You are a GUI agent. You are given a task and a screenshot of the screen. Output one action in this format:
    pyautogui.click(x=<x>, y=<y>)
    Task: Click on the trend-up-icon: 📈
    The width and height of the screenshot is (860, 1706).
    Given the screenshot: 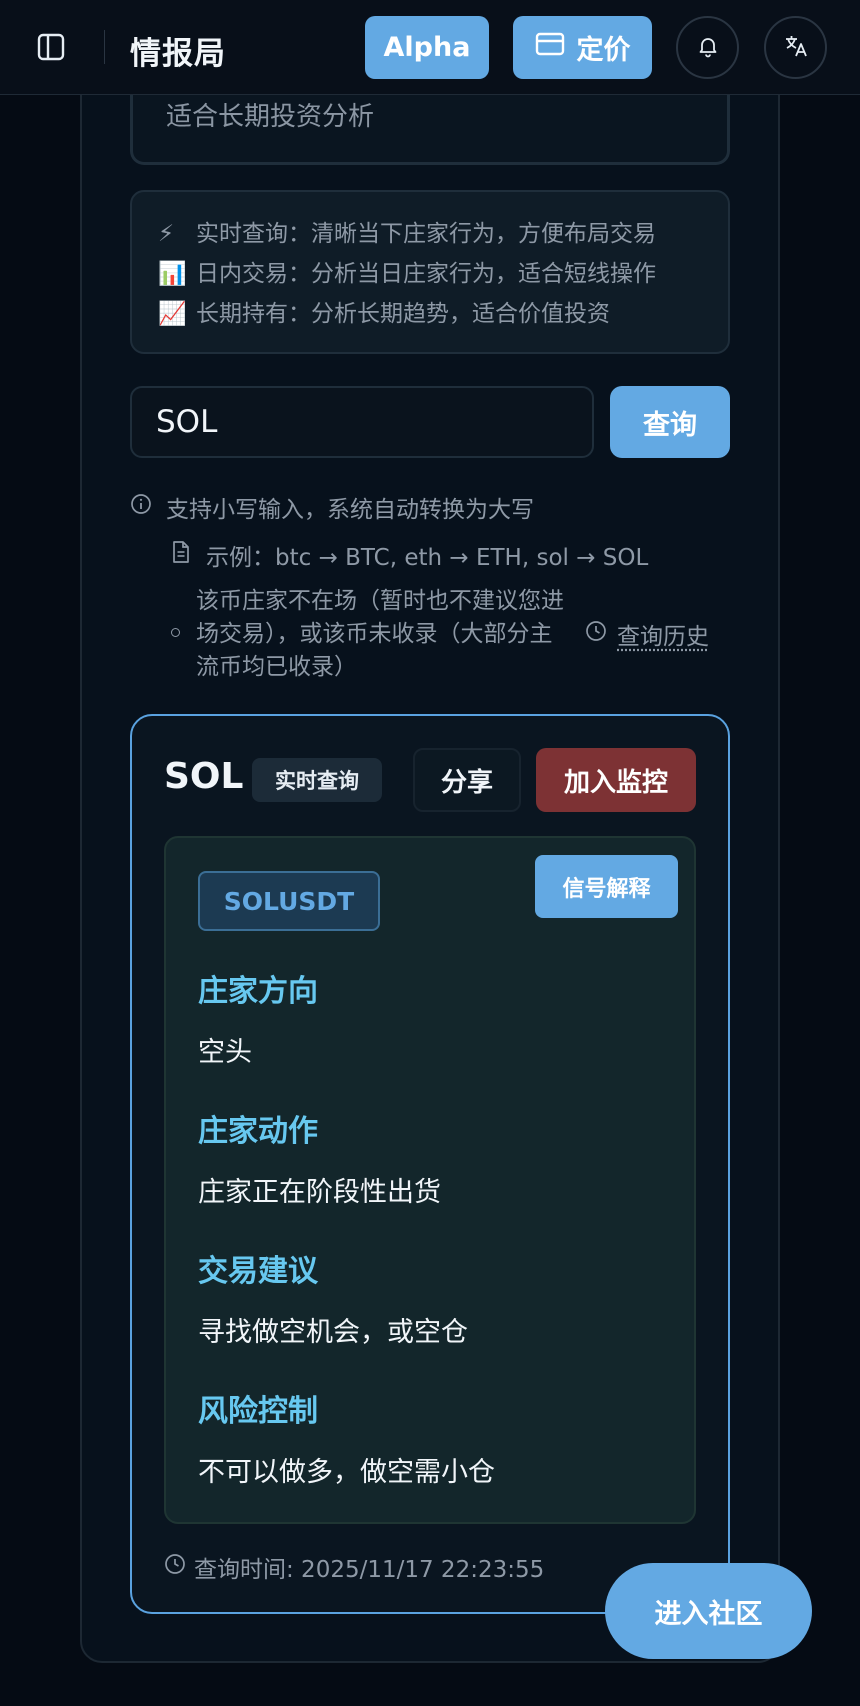 What is the action you would take?
    pyautogui.click(x=172, y=314)
    